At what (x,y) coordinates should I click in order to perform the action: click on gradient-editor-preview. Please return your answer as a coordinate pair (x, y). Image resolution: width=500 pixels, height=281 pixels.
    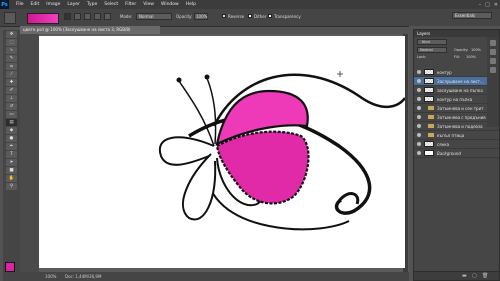
    Looking at the image, I should click on (43, 18).